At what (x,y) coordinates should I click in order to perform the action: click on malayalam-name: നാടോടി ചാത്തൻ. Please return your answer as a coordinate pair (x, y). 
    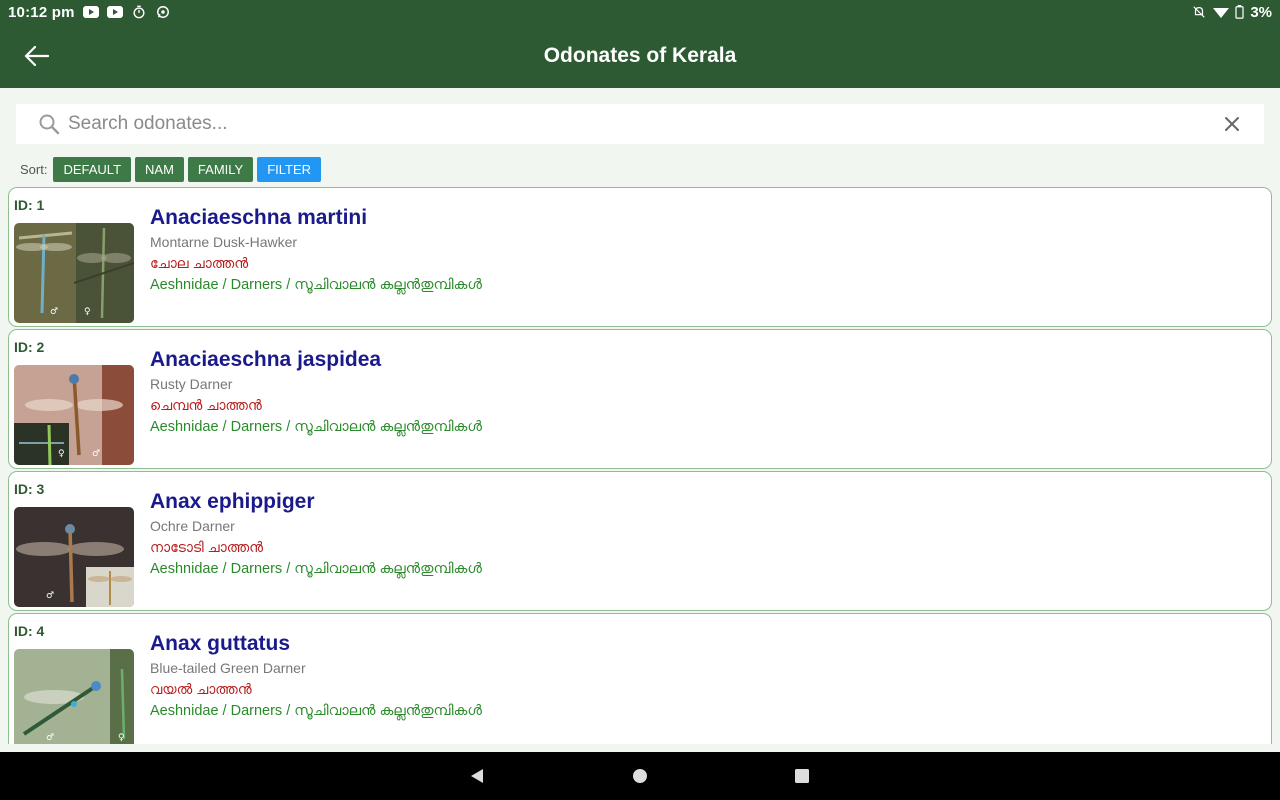
    Looking at the image, I should click on (207, 547).